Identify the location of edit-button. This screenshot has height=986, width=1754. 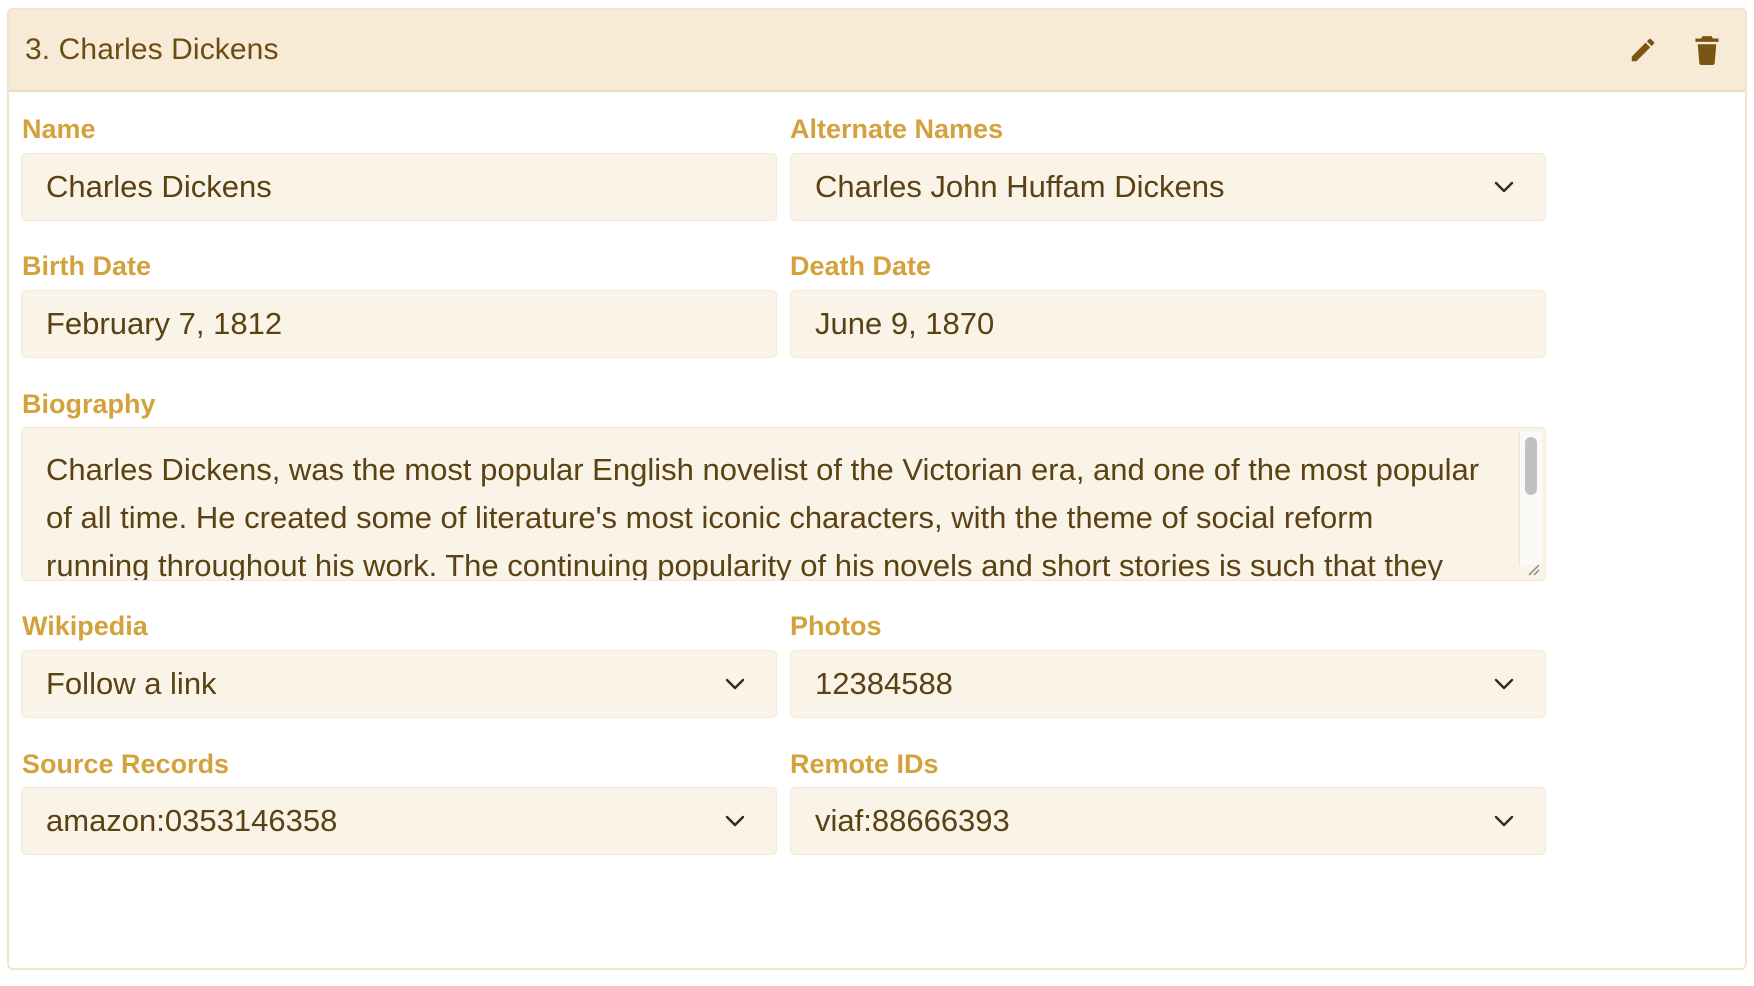
(1643, 50).